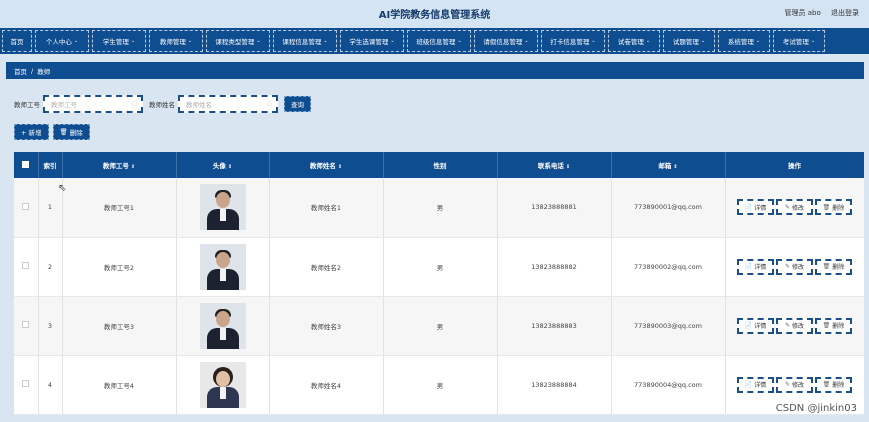 This screenshot has height=422, width=869. Describe the element at coordinates (119, 41) in the screenshot. I see `nav-item: 学生管理 ⌄` at that location.